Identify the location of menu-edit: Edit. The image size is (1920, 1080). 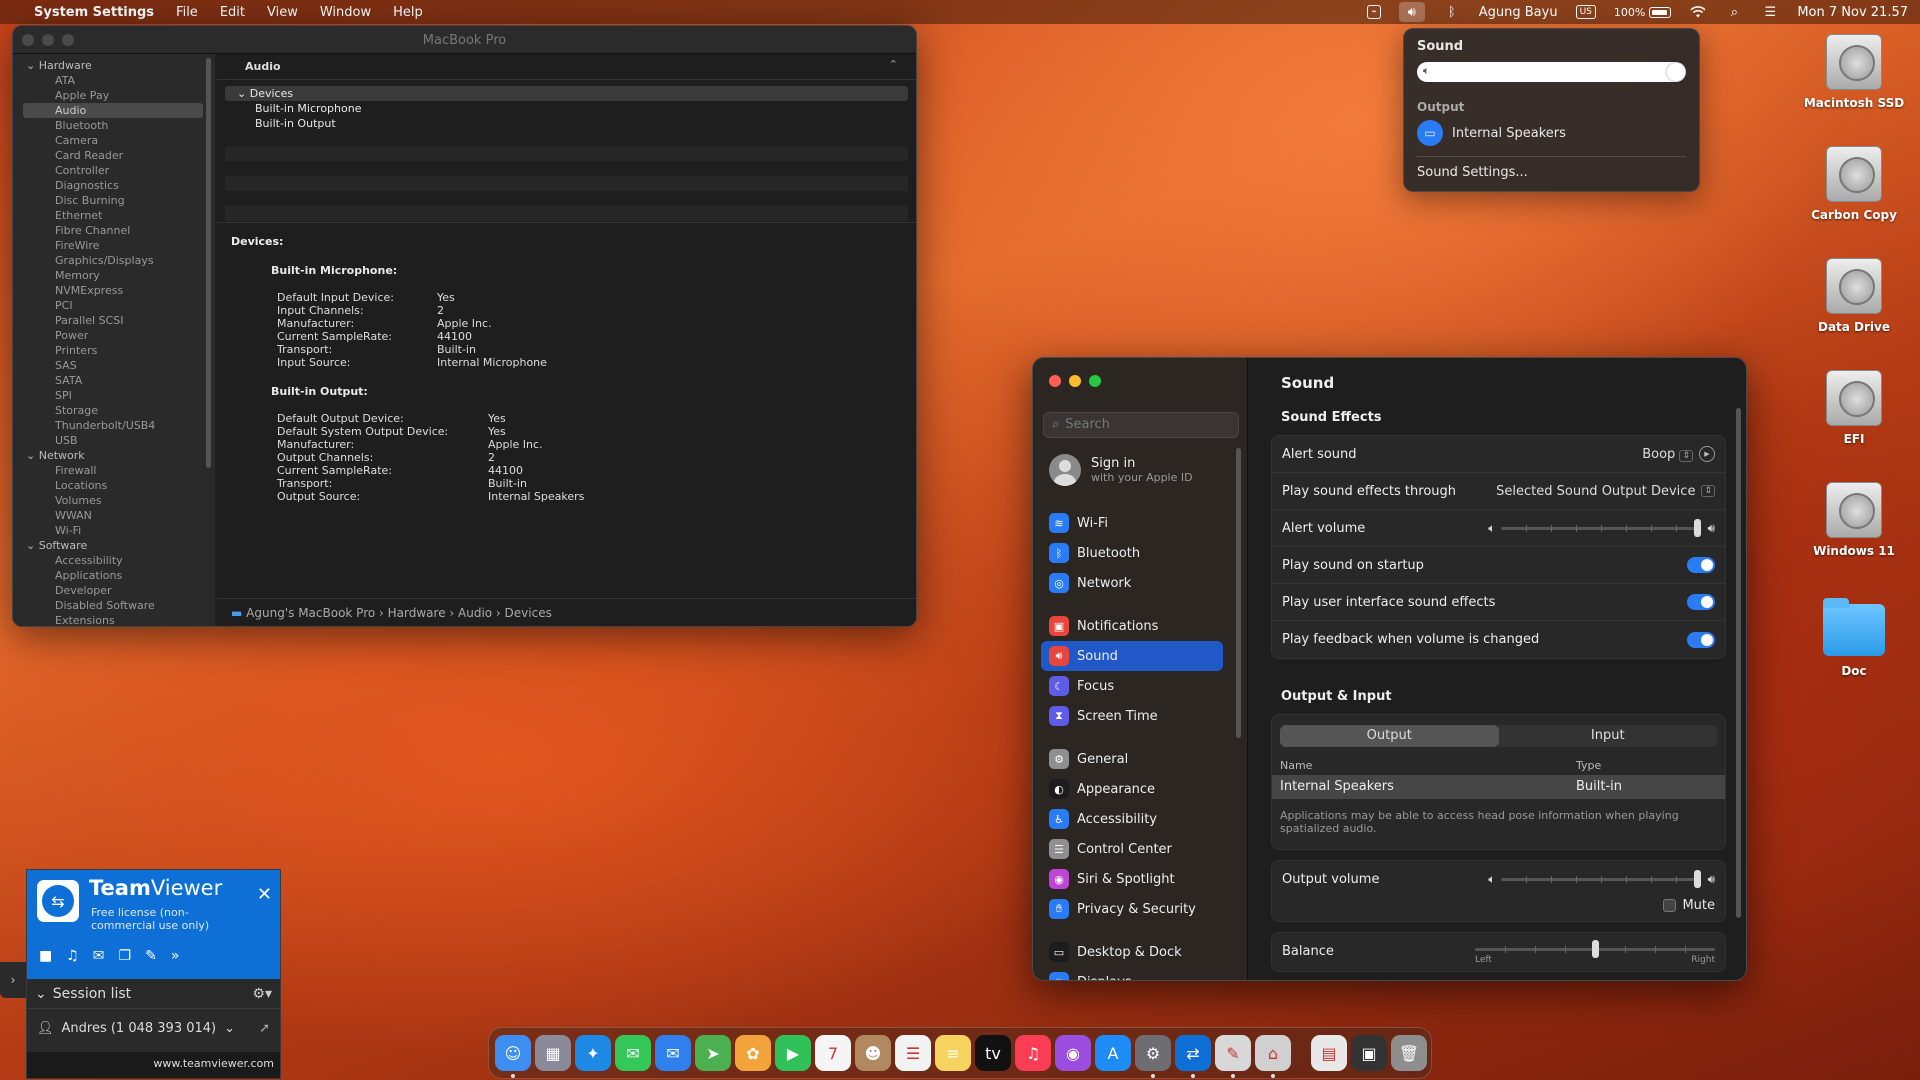
(232, 12).